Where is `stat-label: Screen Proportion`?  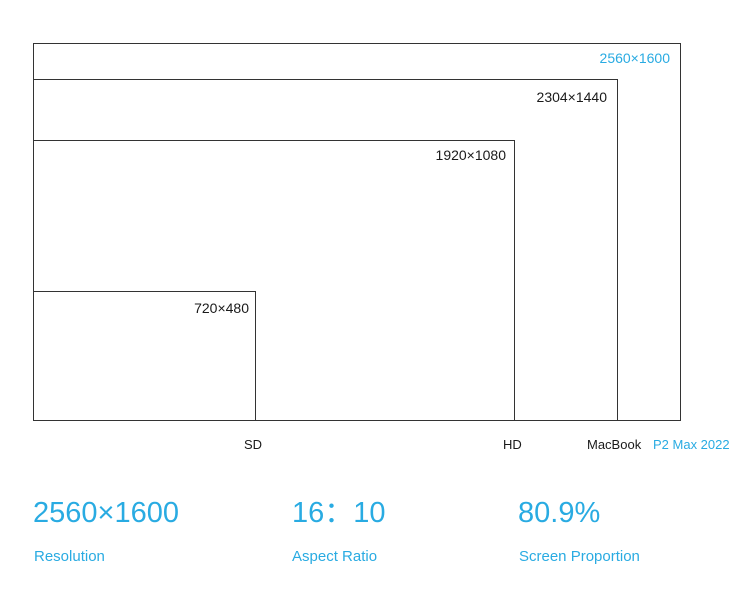 stat-label: Screen Proportion is located at coordinates (579, 556).